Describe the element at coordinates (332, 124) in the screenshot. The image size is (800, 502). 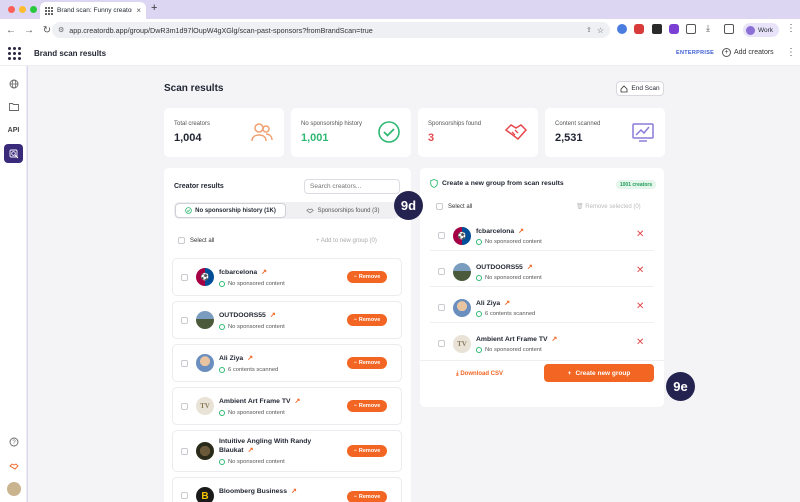
I see `stat-label: No sponsorship history` at that location.